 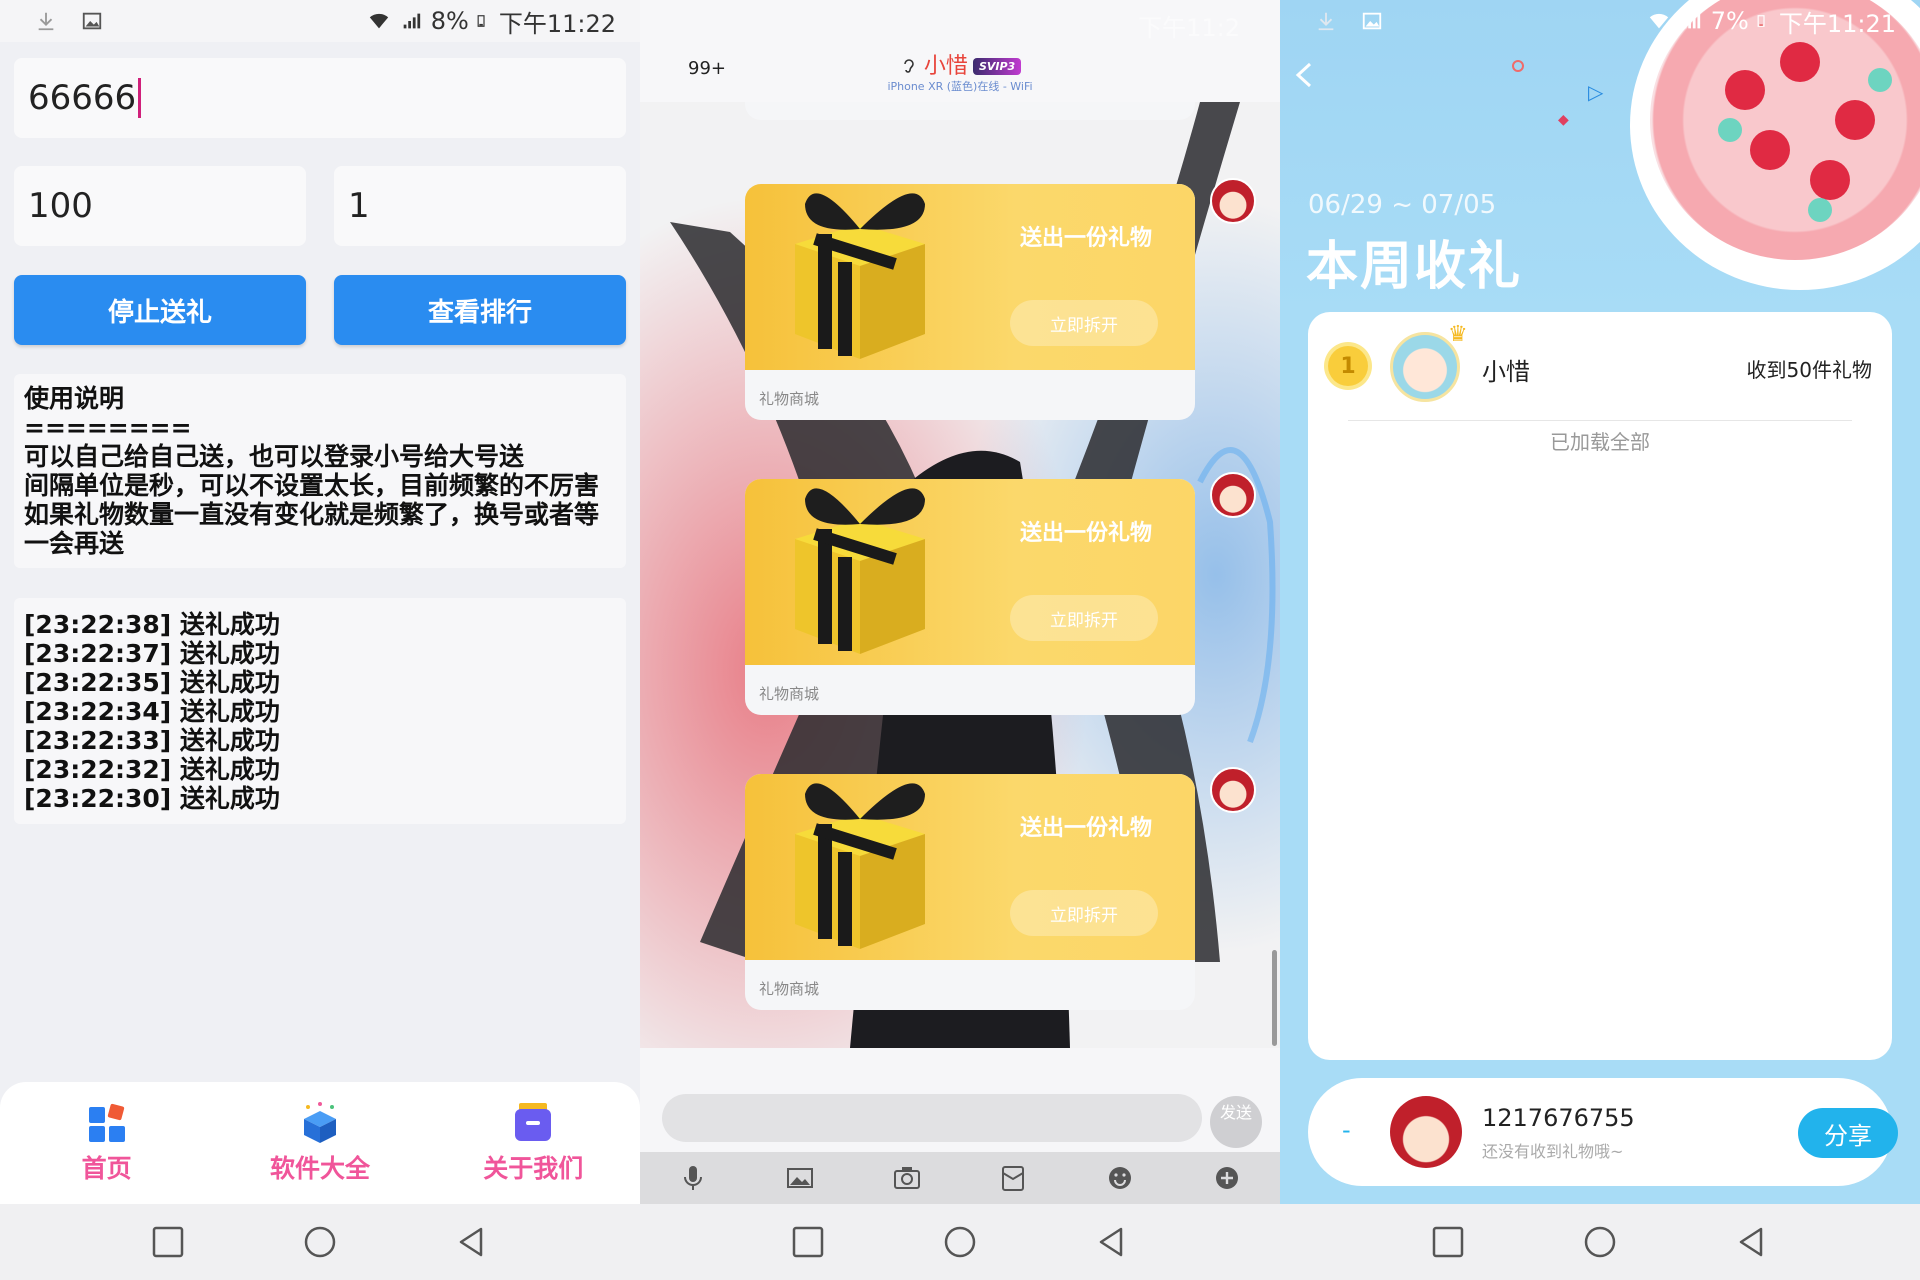 I want to click on back-arrow-icon, so click(x=1305, y=75).